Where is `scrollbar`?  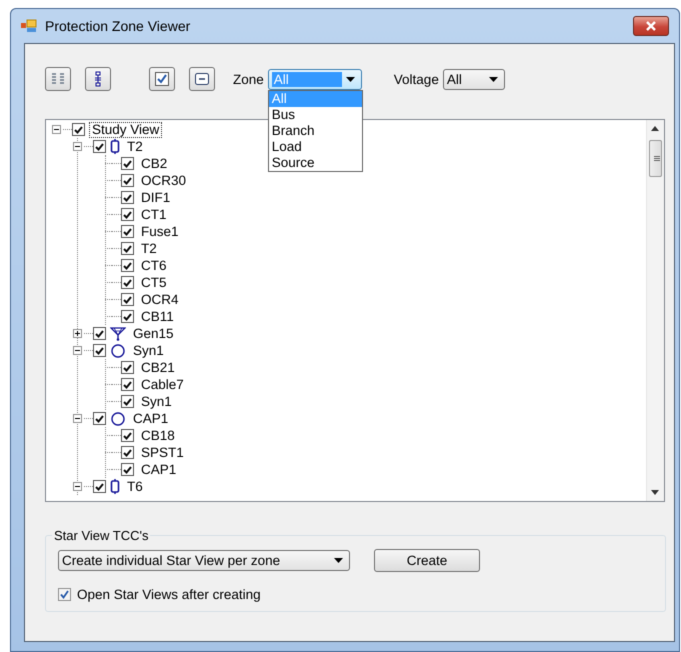 scrollbar is located at coordinates (655, 310).